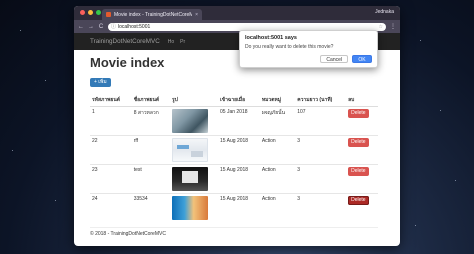 The height and width of the screenshot is (254, 474). I want to click on table-row: 22 rff 15 Aug 2018 Action 3 Delete, so click(234, 150).